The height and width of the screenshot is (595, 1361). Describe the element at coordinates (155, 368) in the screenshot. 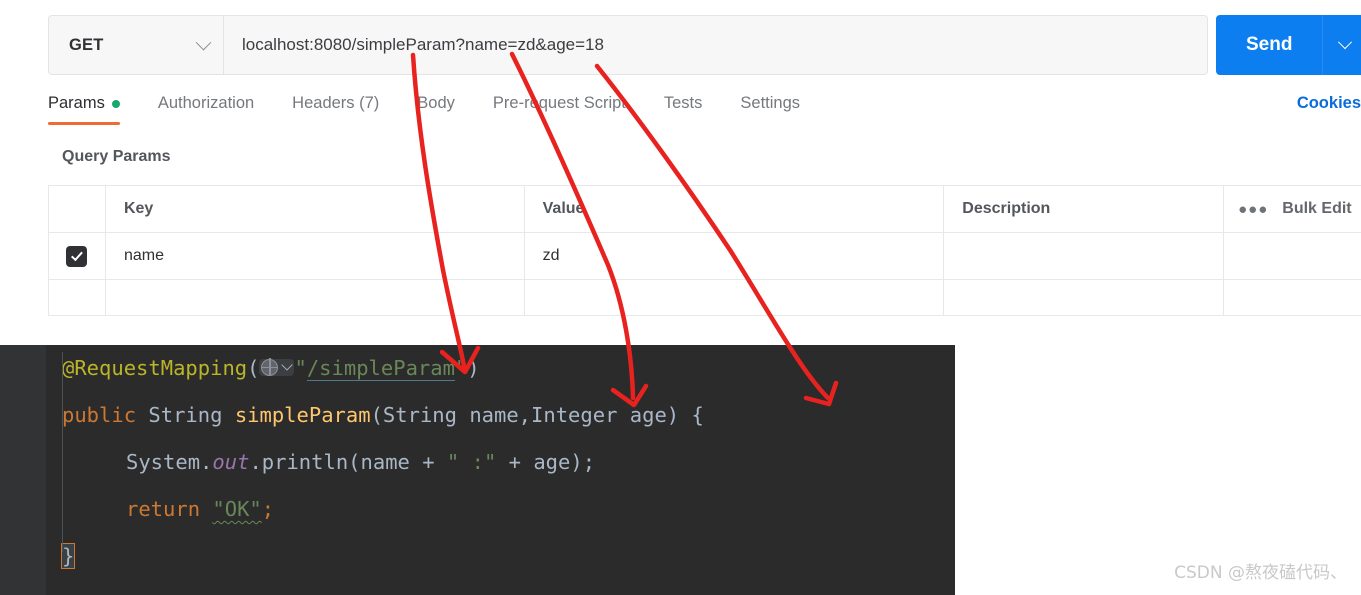

I see `annotation-token: @RequestMapping` at that location.